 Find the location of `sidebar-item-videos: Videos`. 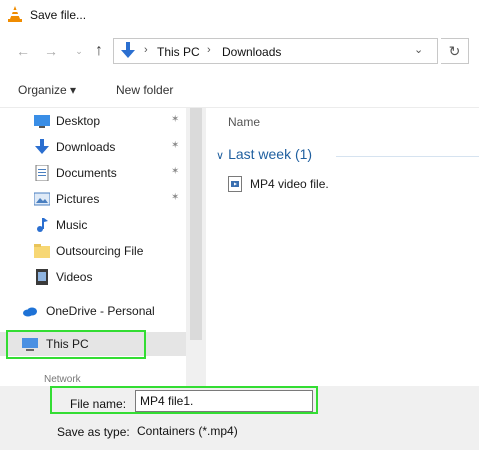

sidebar-item-videos: Videos is located at coordinates (93, 277).